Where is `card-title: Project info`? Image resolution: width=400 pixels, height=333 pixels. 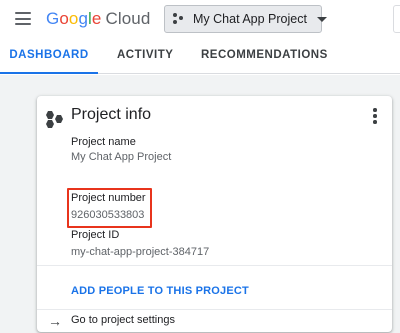 card-title: Project info is located at coordinates (111, 114).